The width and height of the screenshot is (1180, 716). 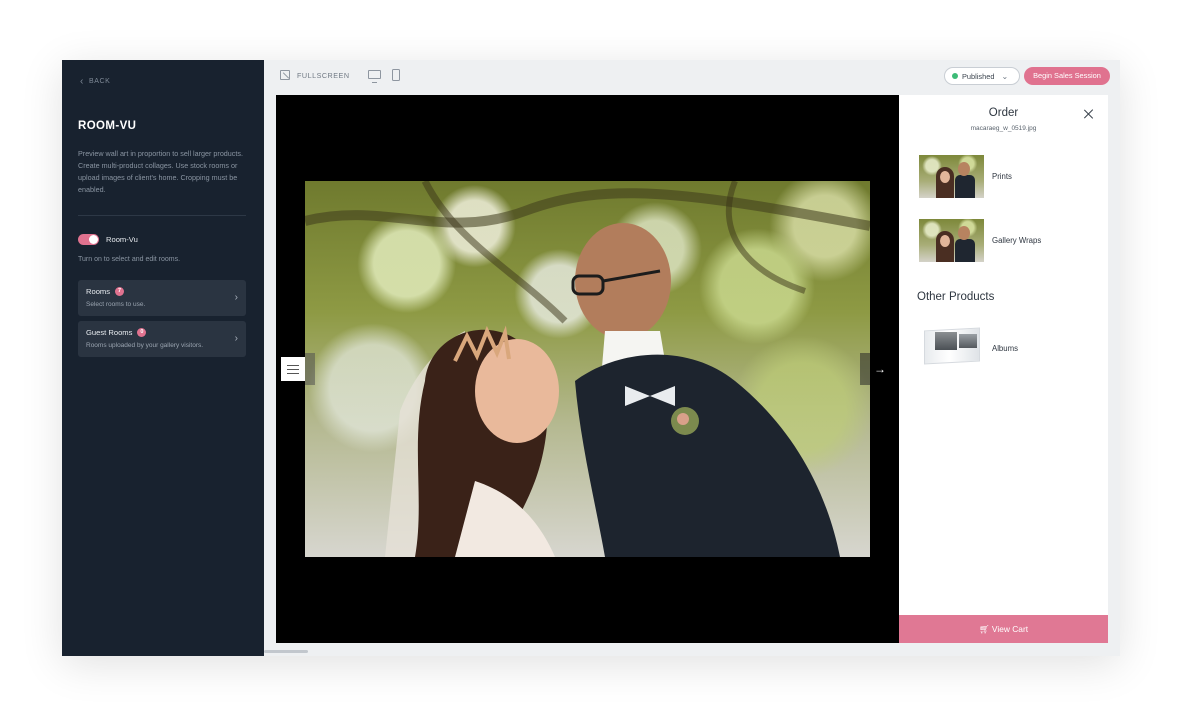 I want to click on chevron-left-icon: ‹, so click(x=82, y=81).